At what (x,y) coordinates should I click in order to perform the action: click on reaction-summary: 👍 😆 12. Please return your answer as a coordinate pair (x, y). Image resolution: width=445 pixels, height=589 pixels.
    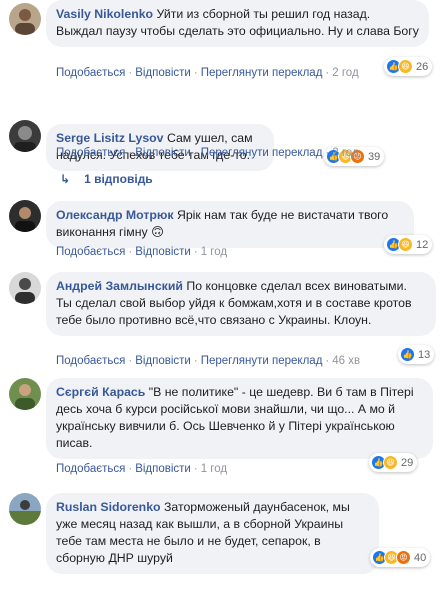
    Looking at the image, I should click on (408, 244).